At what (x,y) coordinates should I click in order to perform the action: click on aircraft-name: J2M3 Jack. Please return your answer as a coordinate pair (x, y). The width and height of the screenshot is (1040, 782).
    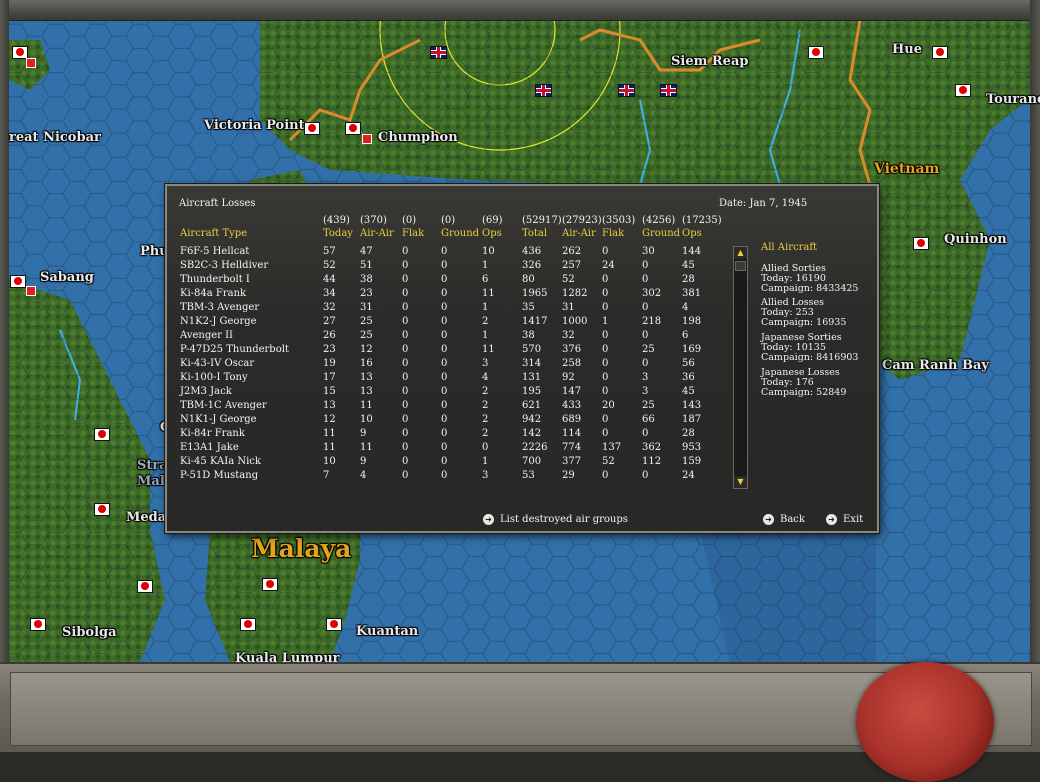
    Looking at the image, I should click on (206, 391).